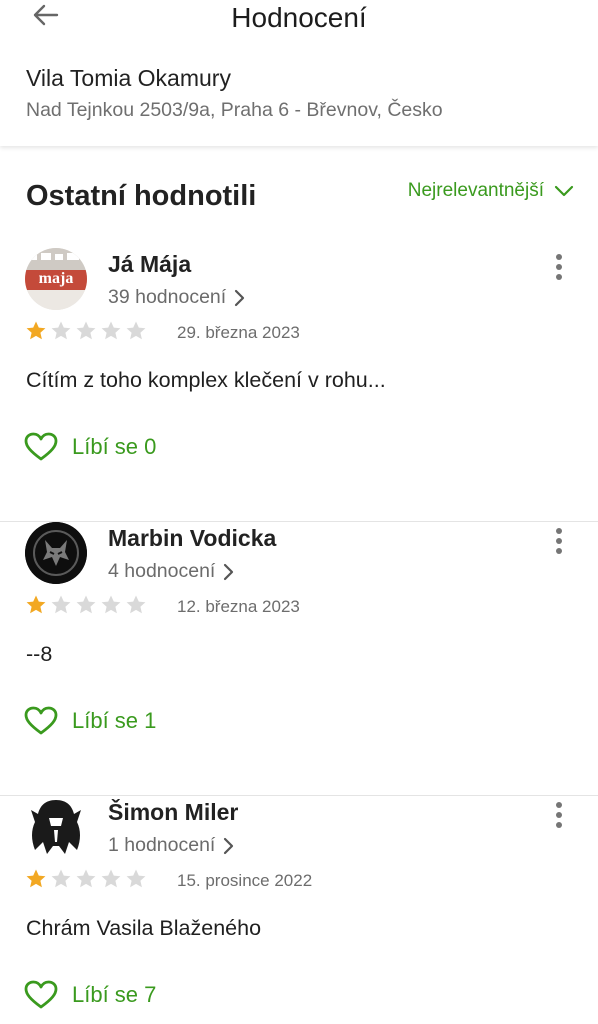 The width and height of the screenshot is (598, 1024). I want to click on like-label: Líbí se 7, so click(114, 994).